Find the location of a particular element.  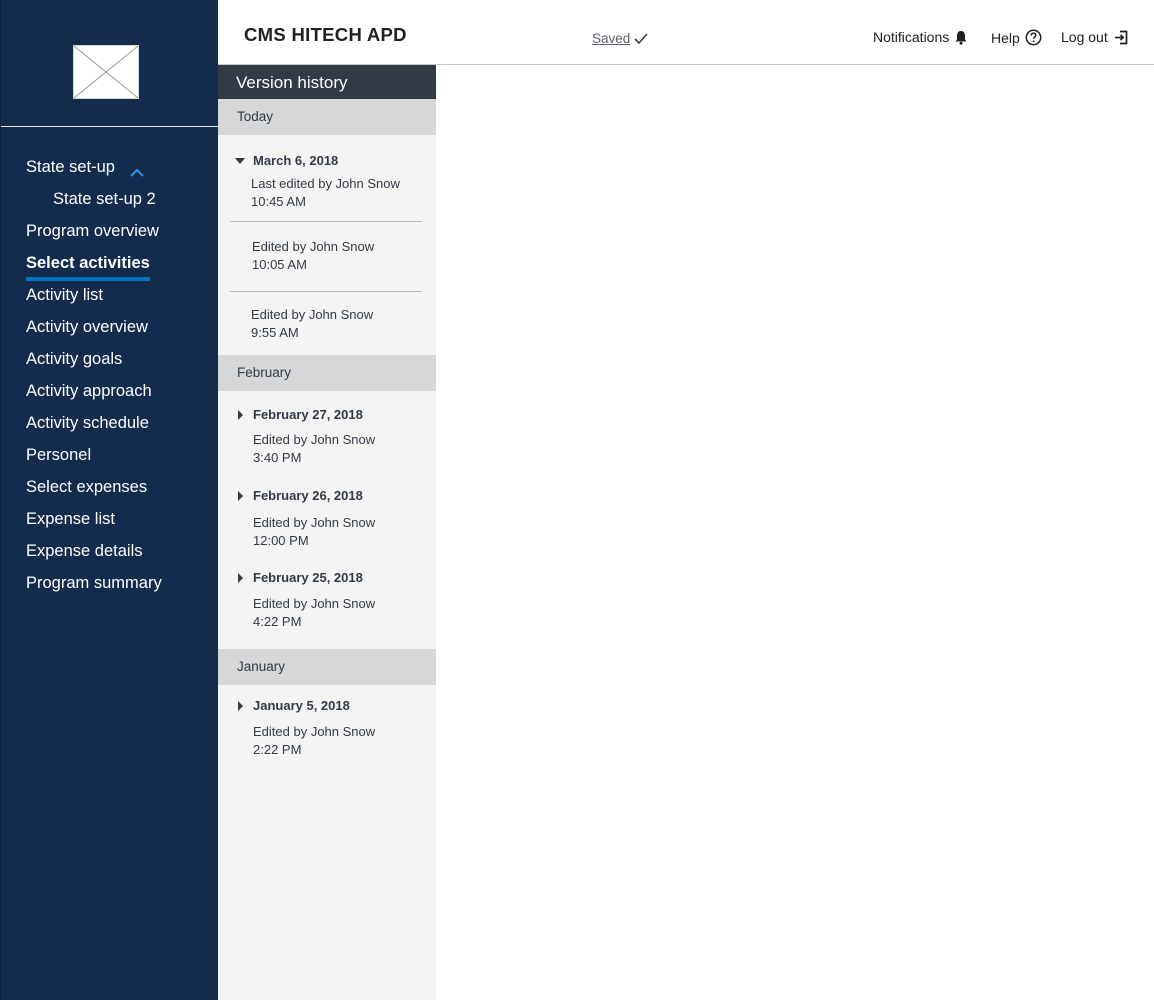

logout-icon is located at coordinates (1121, 37).